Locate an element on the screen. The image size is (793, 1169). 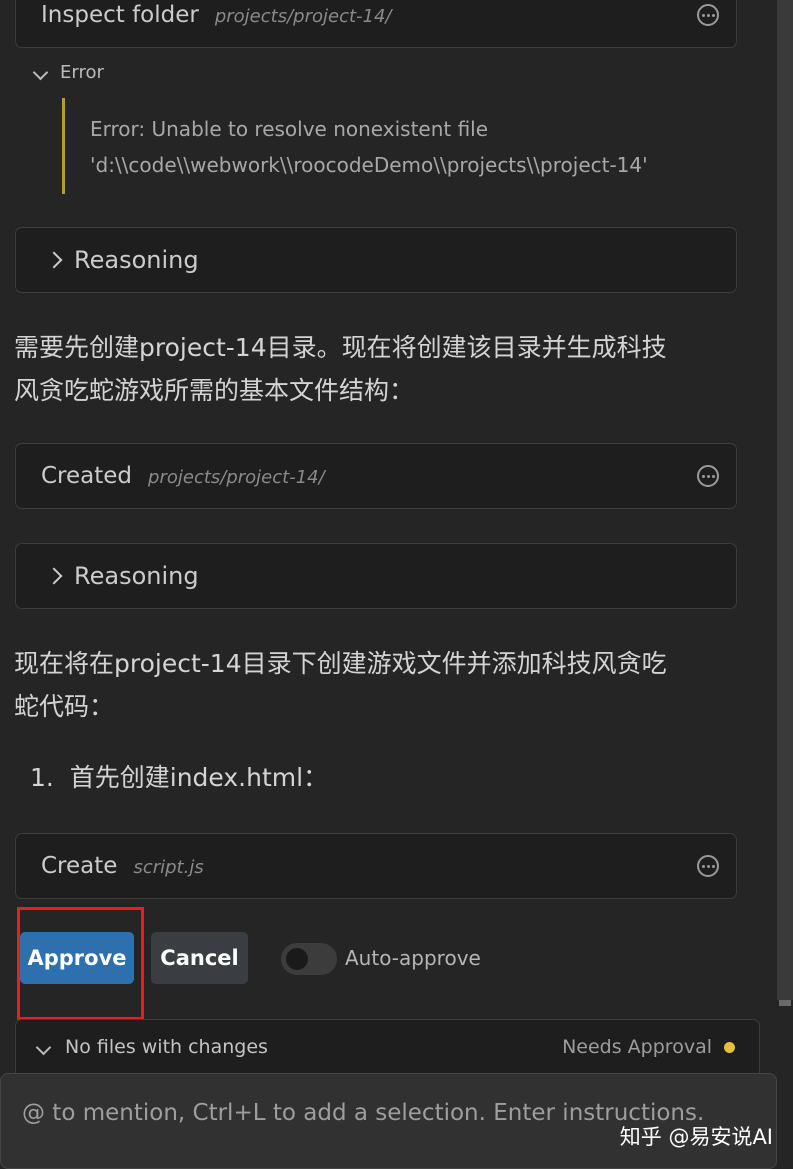
tool-path: script.js is located at coordinates (168, 867).